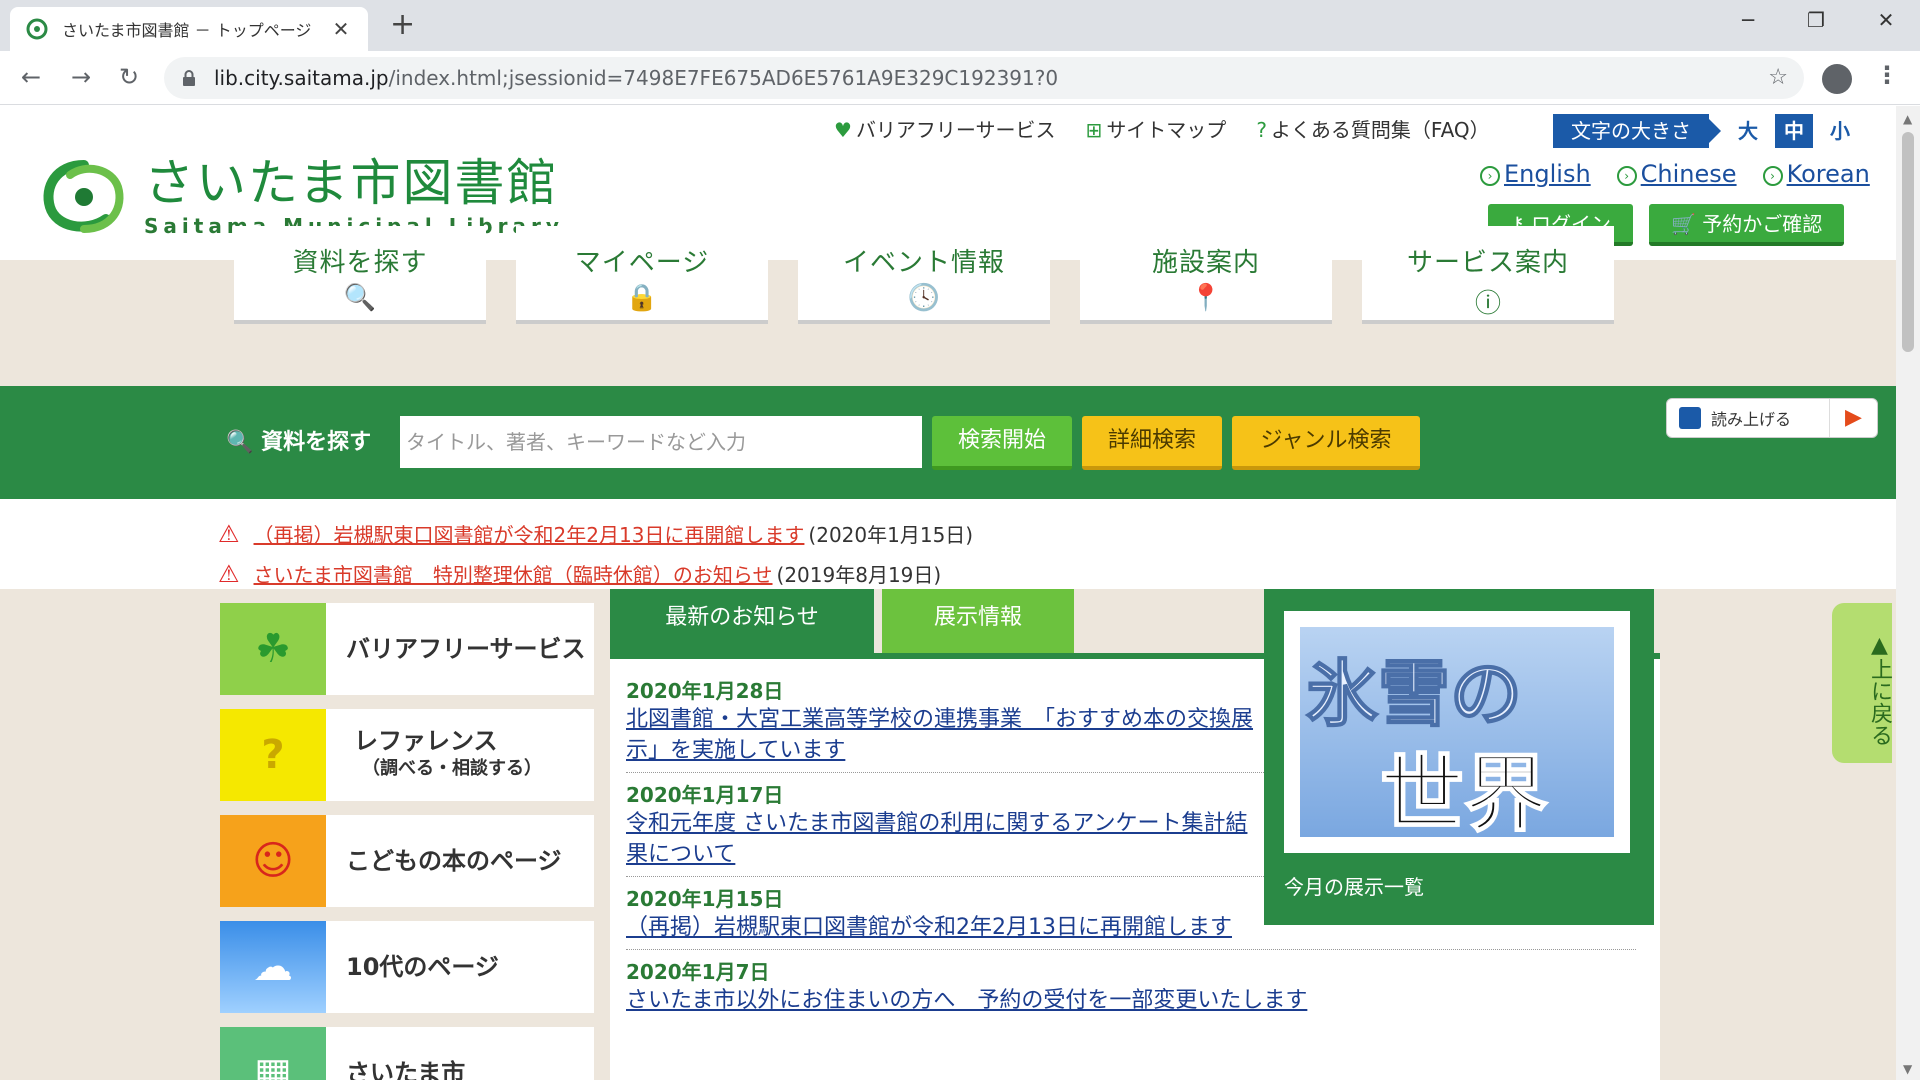 The height and width of the screenshot is (1080, 1920). Describe the element at coordinates (466, 649) in the screenshot. I see `banner-label: バリアフリーサービス` at that location.